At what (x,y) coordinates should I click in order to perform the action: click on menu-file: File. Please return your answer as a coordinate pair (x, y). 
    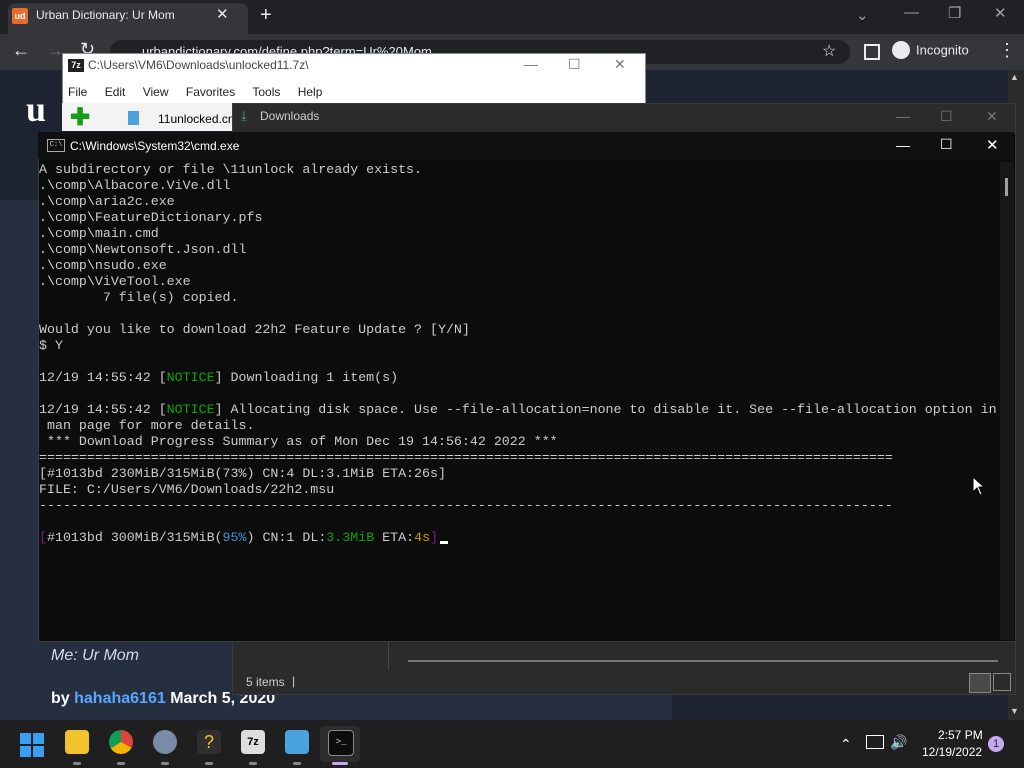
    Looking at the image, I should click on (77, 92).